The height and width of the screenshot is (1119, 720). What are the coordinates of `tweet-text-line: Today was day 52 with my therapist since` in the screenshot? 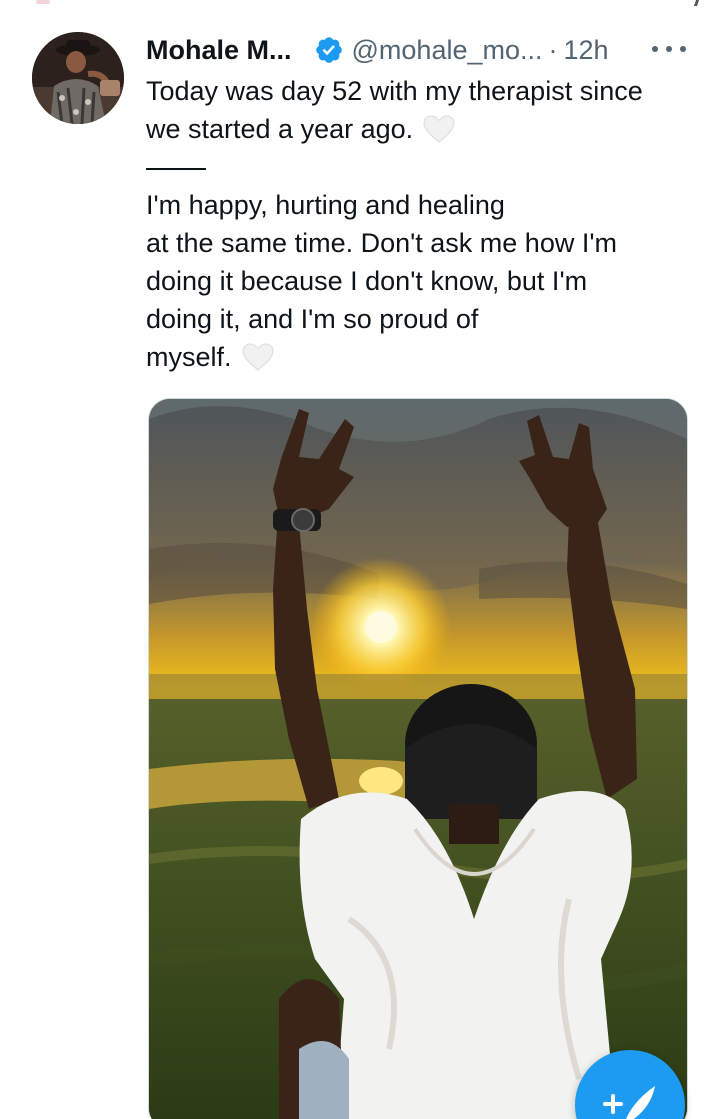 It's located at (394, 91).